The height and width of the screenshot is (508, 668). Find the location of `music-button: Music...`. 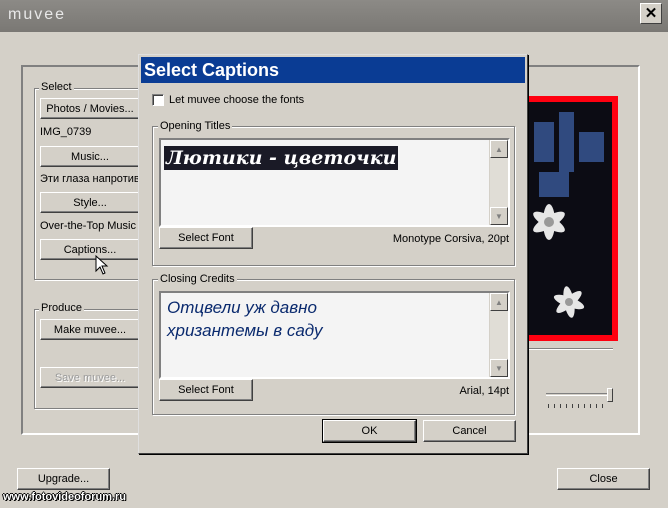

music-button: Music... is located at coordinates (90, 156).